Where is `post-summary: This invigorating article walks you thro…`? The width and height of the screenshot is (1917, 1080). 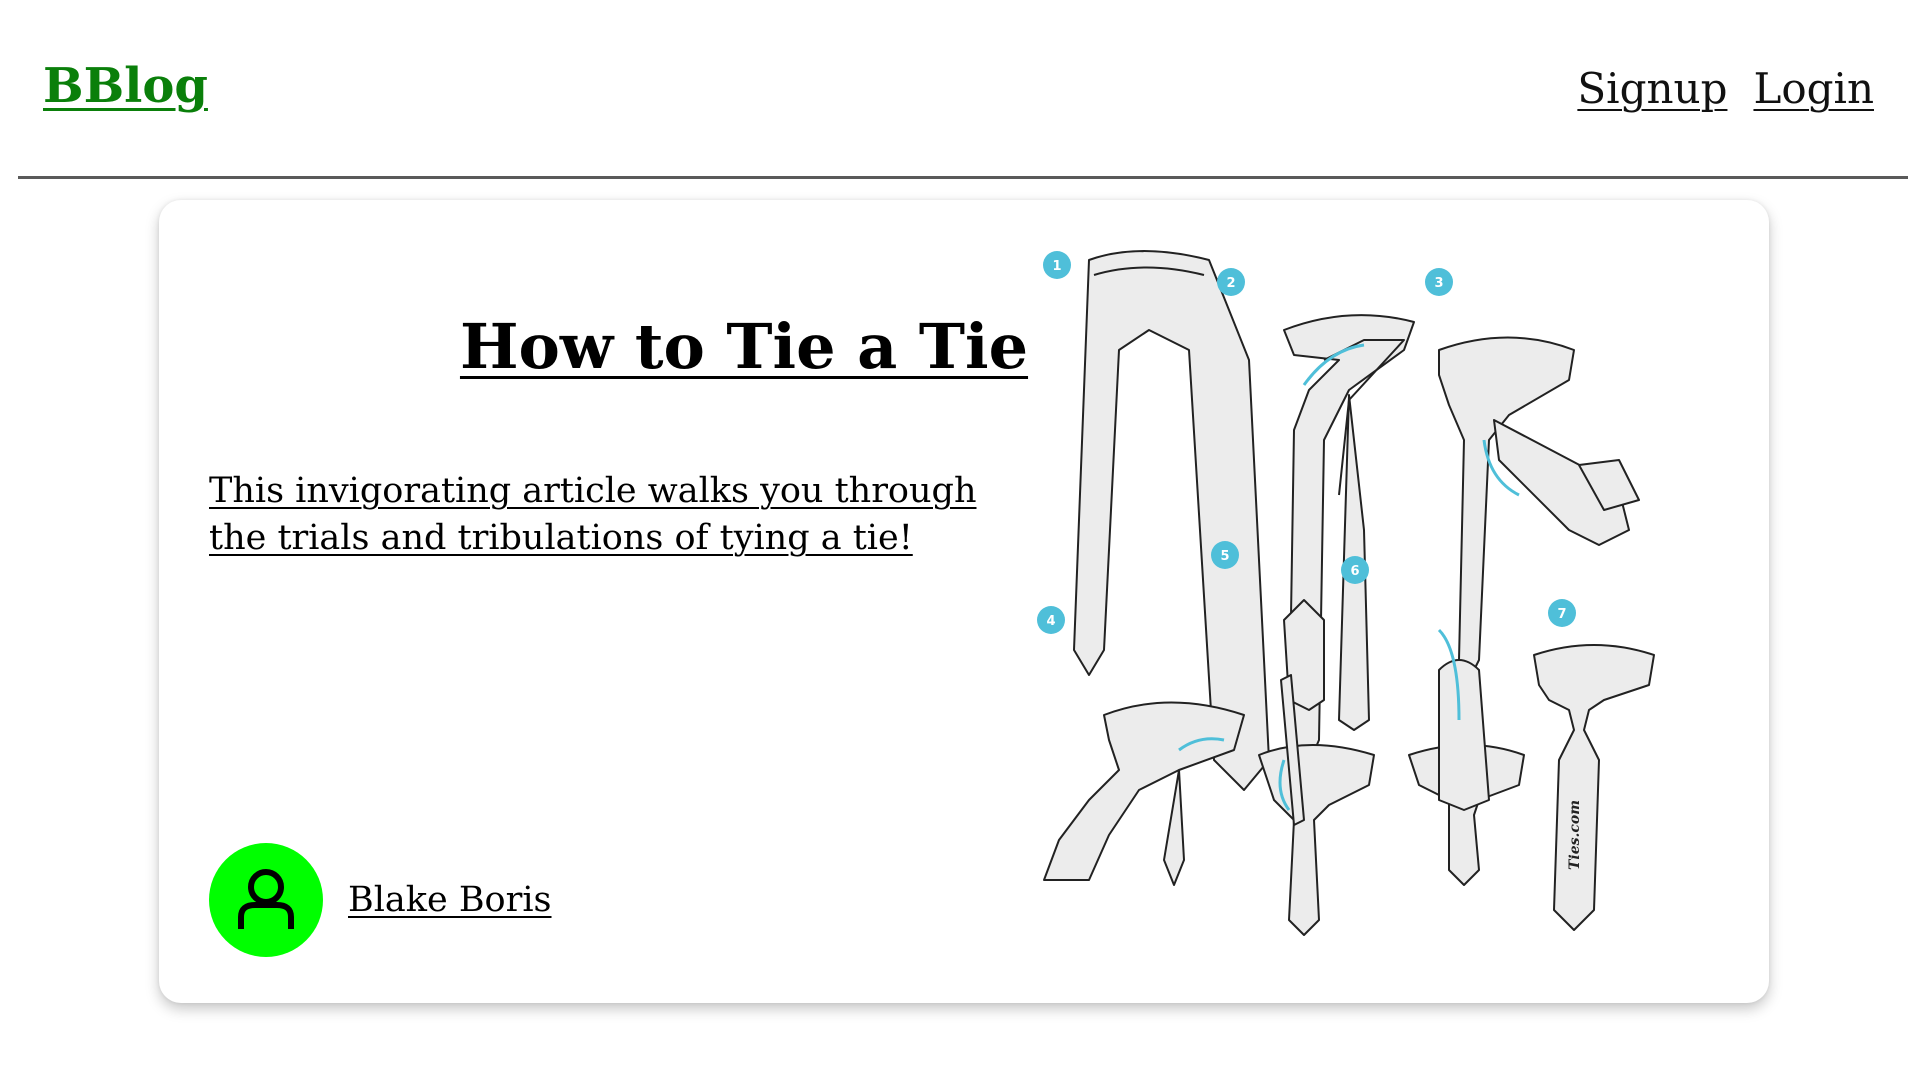 post-summary: This invigorating article walks you thro… is located at coordinates (609, 515).